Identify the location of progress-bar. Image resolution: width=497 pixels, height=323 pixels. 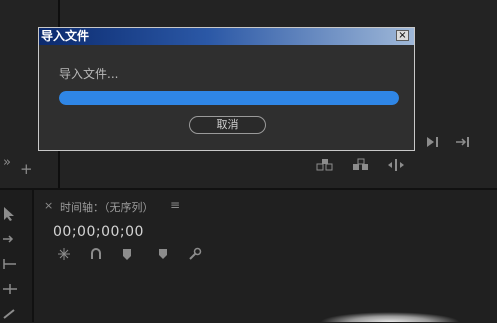
(229, 98).